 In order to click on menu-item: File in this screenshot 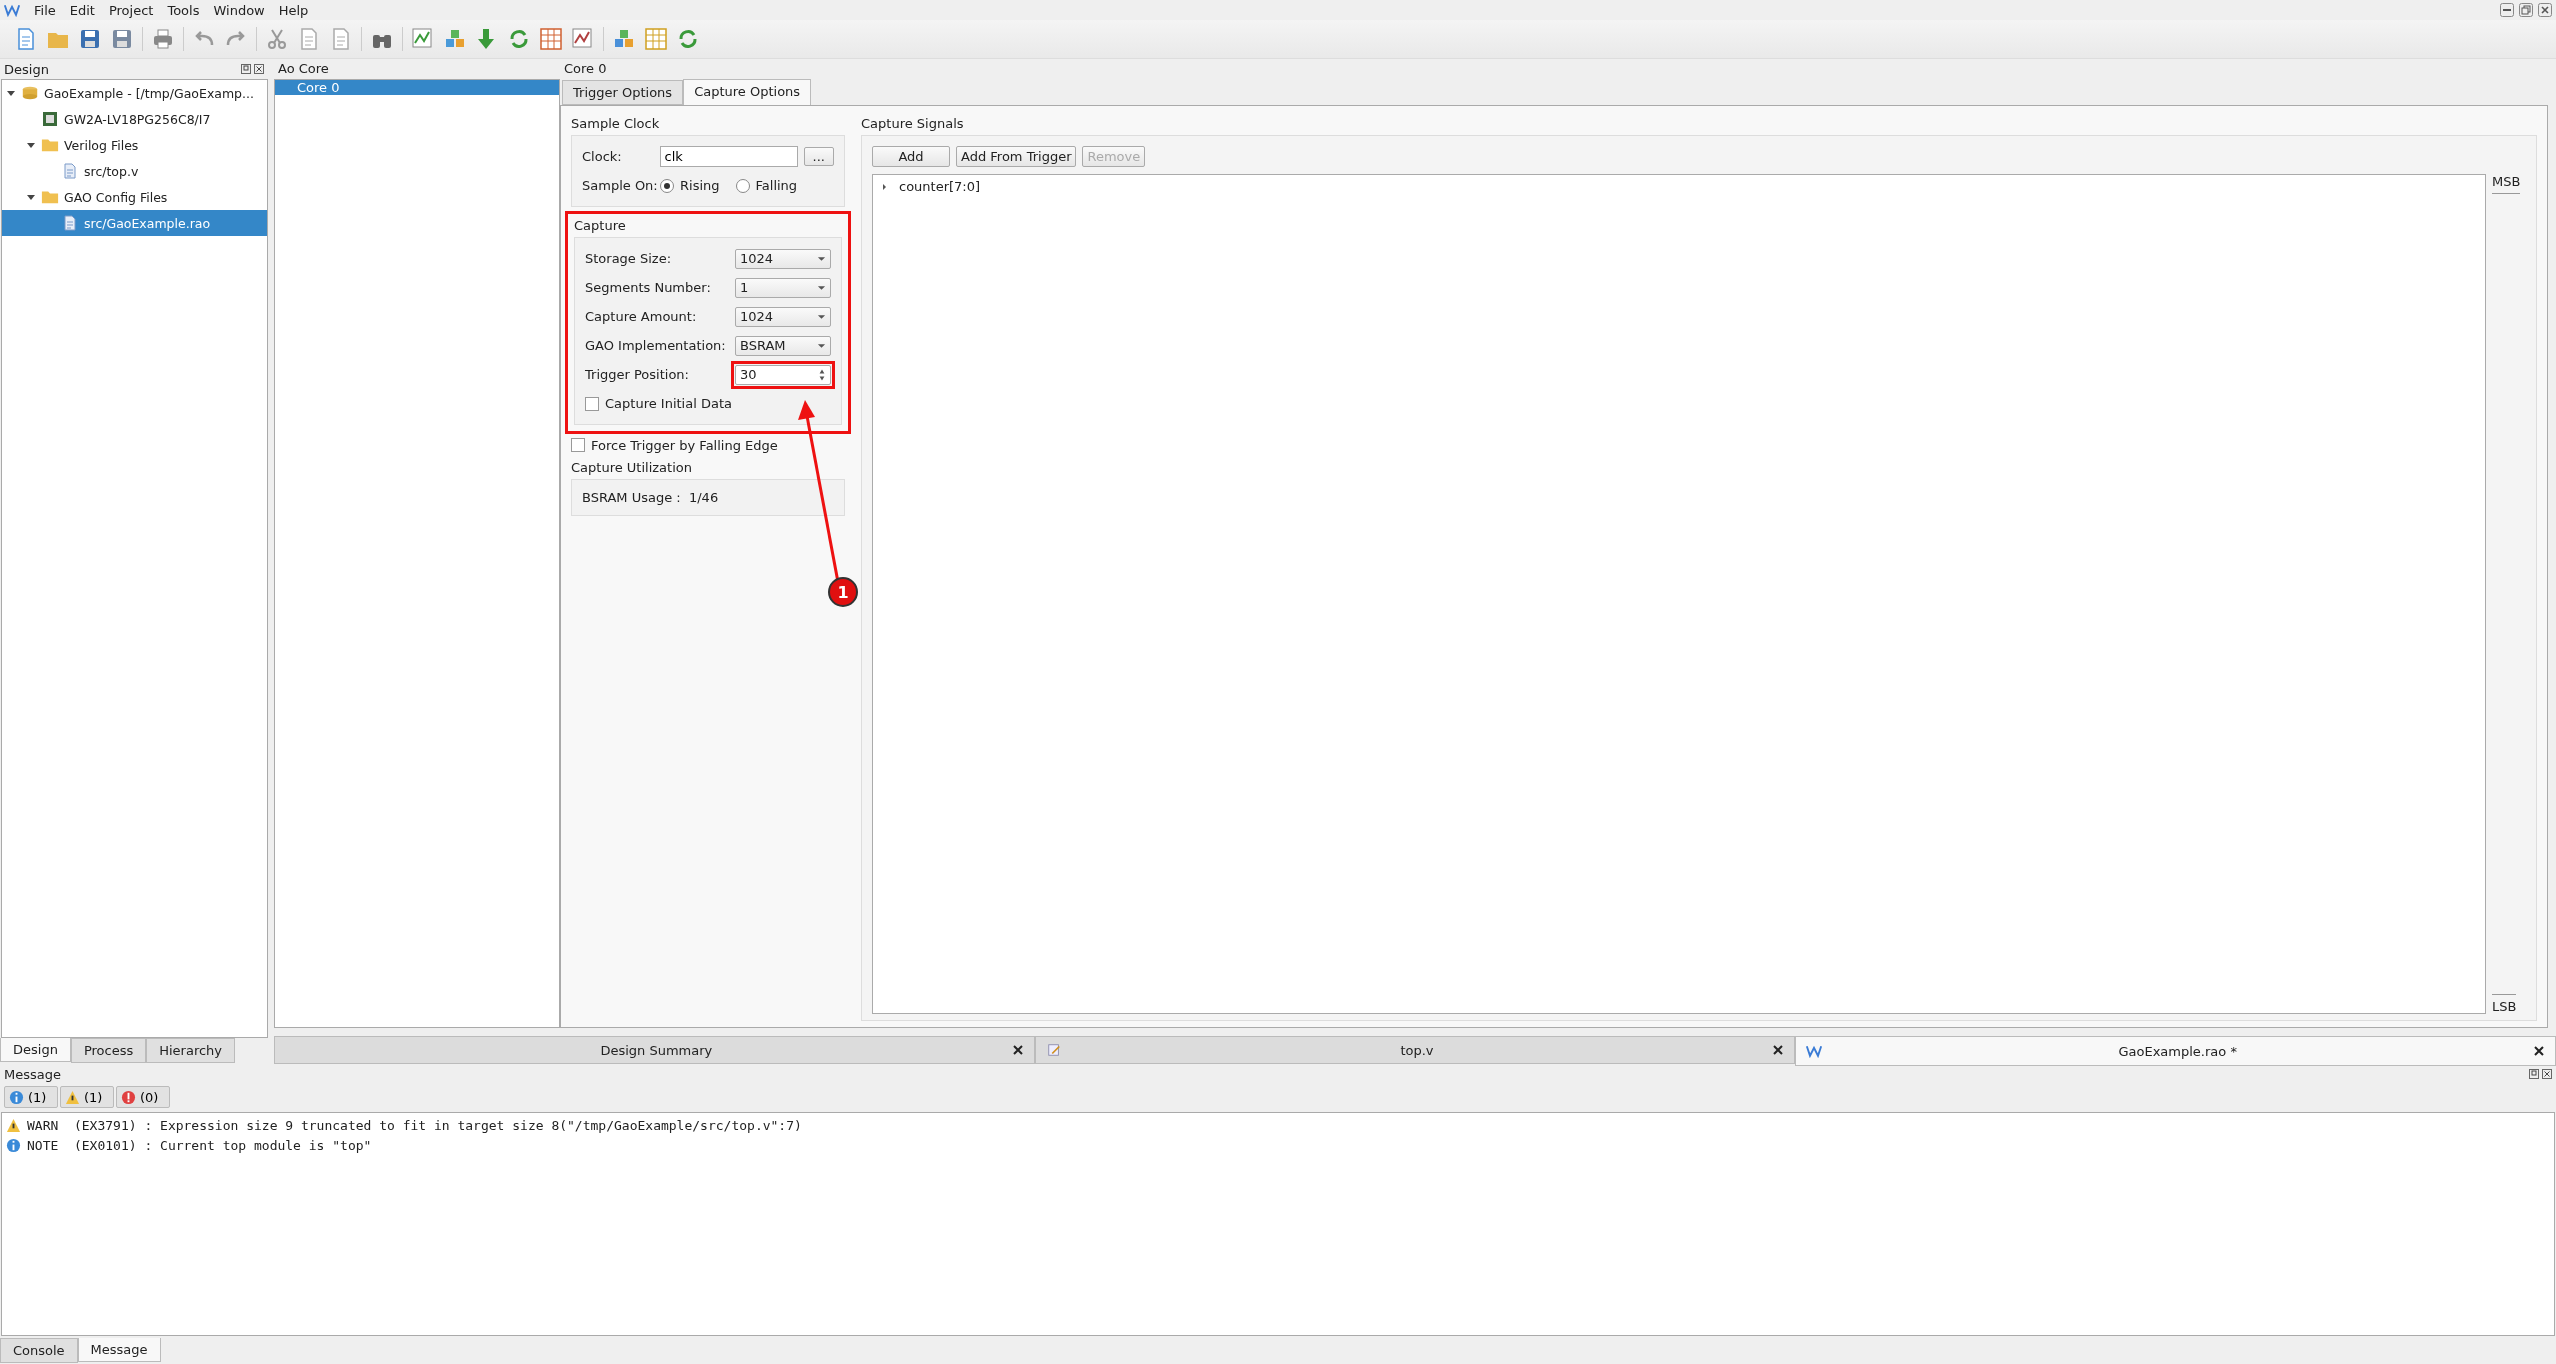, I will do `click(45, 10)`.